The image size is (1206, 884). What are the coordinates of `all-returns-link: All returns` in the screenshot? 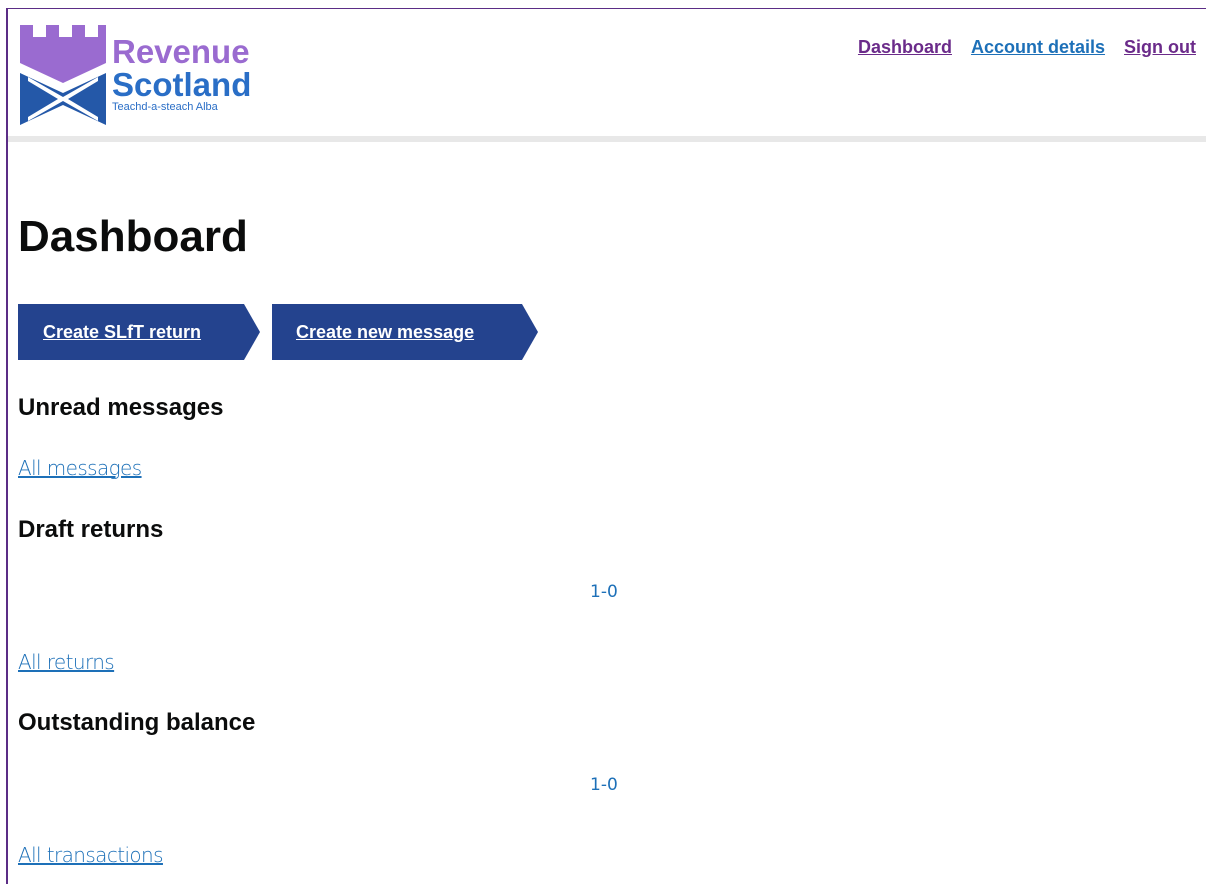 It's located at (66, 662).